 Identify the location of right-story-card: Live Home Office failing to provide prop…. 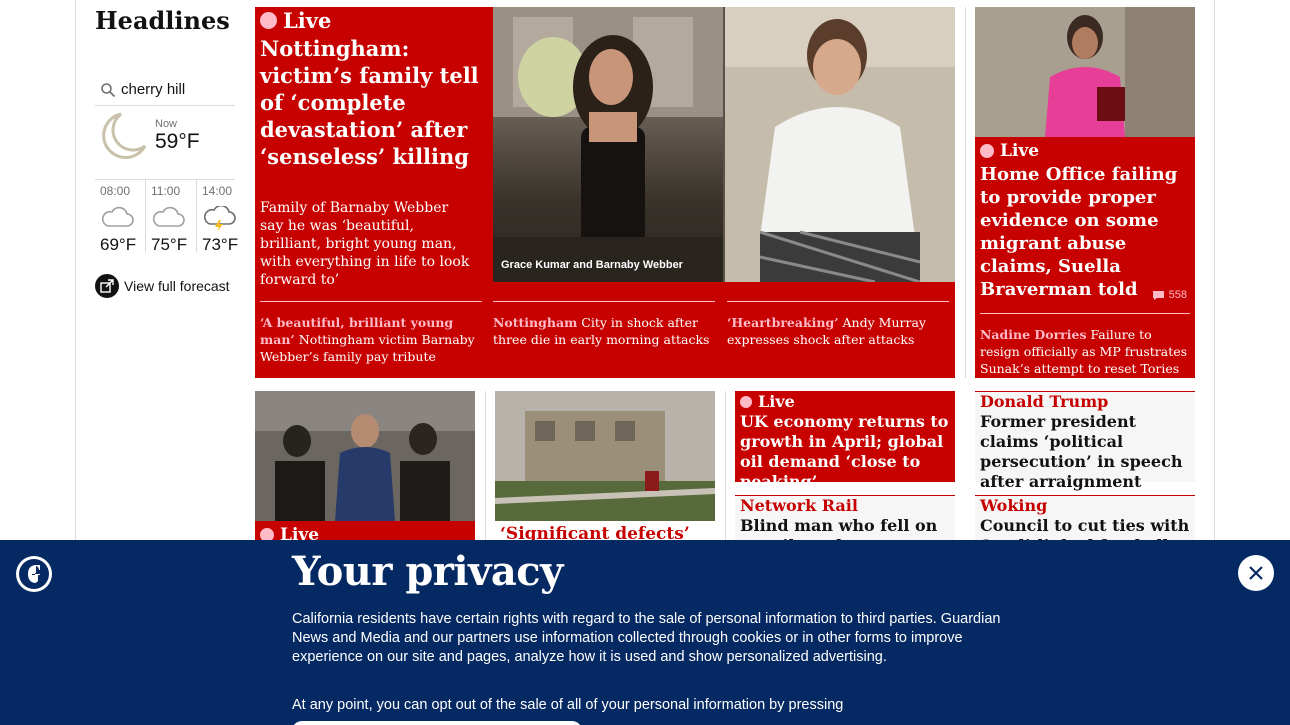
(1085, 192).